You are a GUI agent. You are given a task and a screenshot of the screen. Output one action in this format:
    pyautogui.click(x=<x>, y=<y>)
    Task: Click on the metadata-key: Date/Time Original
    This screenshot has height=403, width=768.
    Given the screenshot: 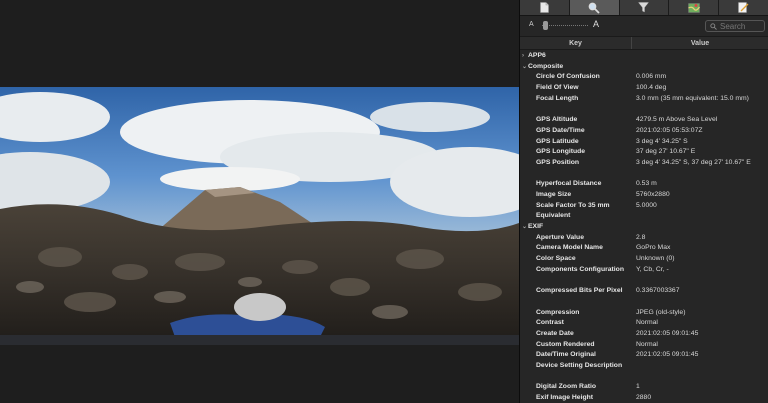 What is the action you would take?
    pyautogui.click(x=566, y=355)
    